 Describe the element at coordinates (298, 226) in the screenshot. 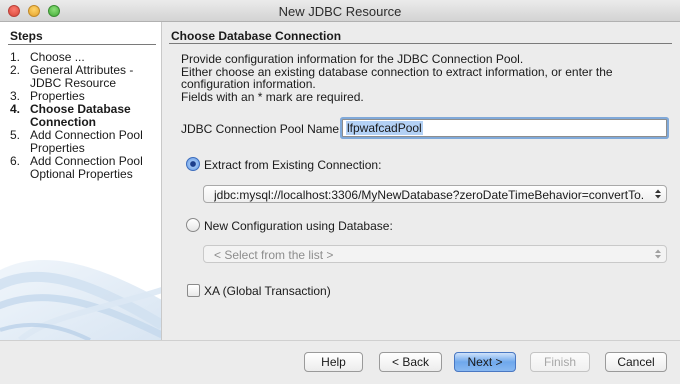

I see `new-configuration-label: New Configuration using Database:` at that location.